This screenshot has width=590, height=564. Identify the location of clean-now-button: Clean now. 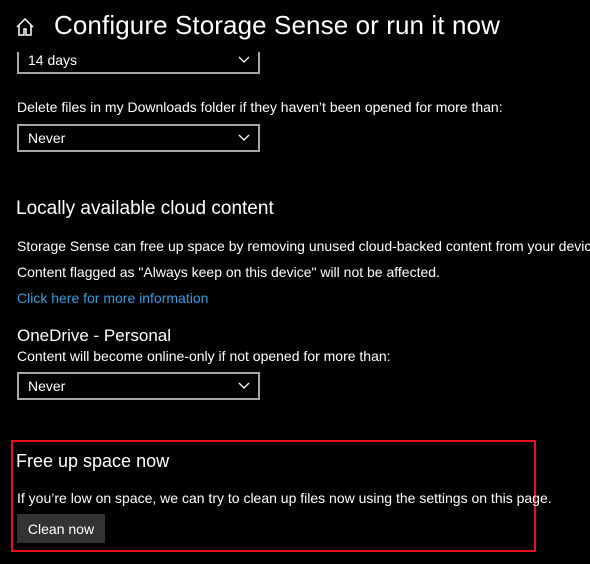
(61, 528).